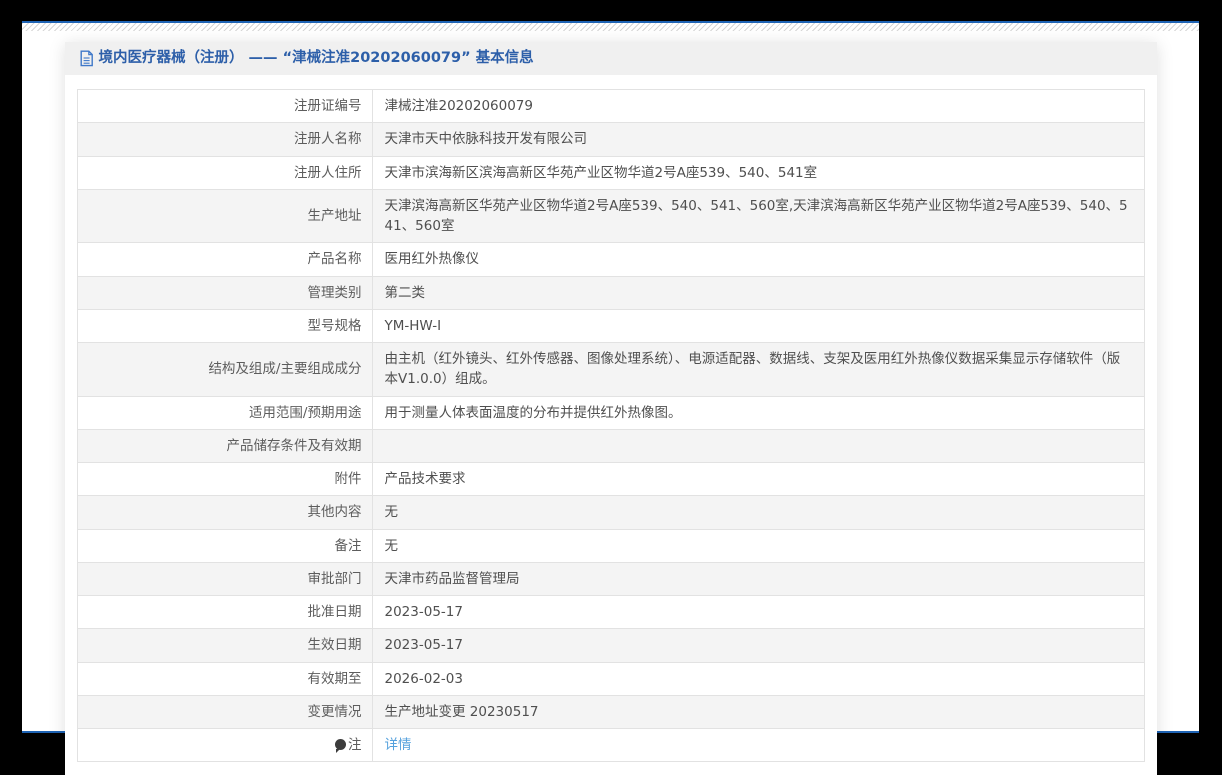 This screenshot has width=1222, height=775. I want to click on table-row: 变更情况 生产地址变更 20230517, so click(610, 712).